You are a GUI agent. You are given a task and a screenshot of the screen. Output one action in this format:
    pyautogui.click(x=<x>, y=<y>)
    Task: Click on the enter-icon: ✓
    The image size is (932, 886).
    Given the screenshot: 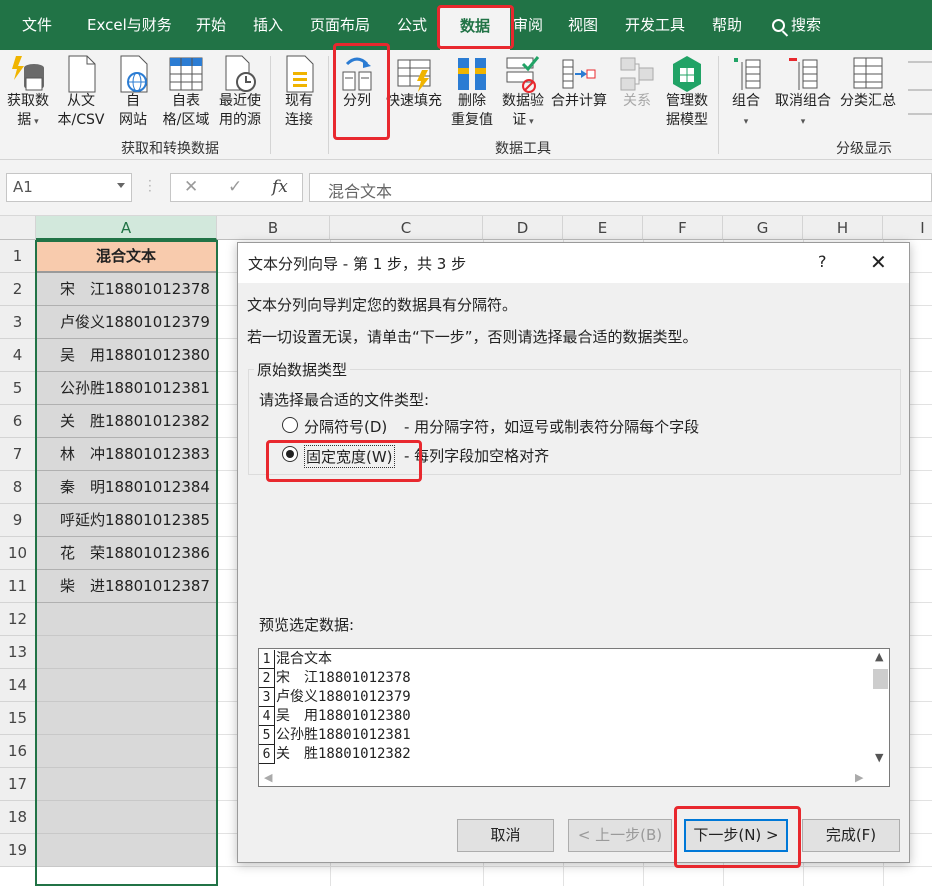 What is the action you would take?
    pyautogui.click(x=235, y=187)
    